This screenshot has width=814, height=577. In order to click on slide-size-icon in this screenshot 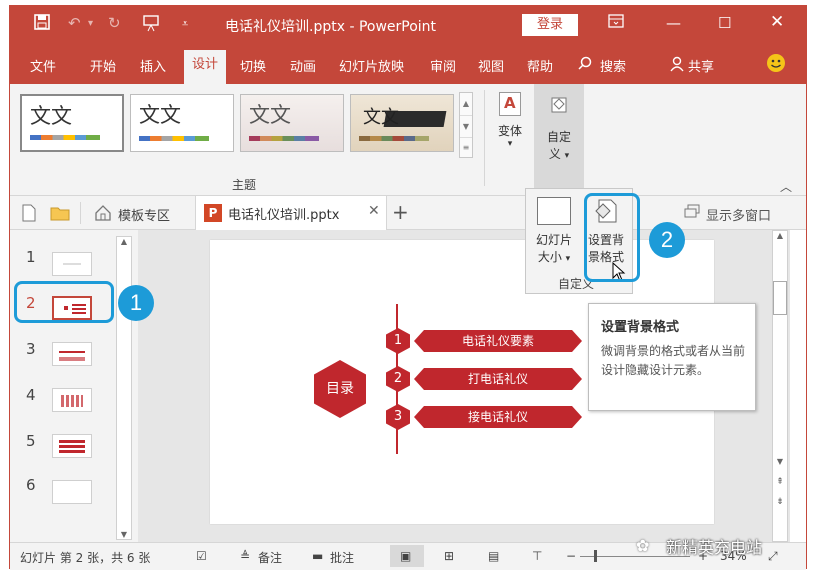, I will do `click(554, 211)`.